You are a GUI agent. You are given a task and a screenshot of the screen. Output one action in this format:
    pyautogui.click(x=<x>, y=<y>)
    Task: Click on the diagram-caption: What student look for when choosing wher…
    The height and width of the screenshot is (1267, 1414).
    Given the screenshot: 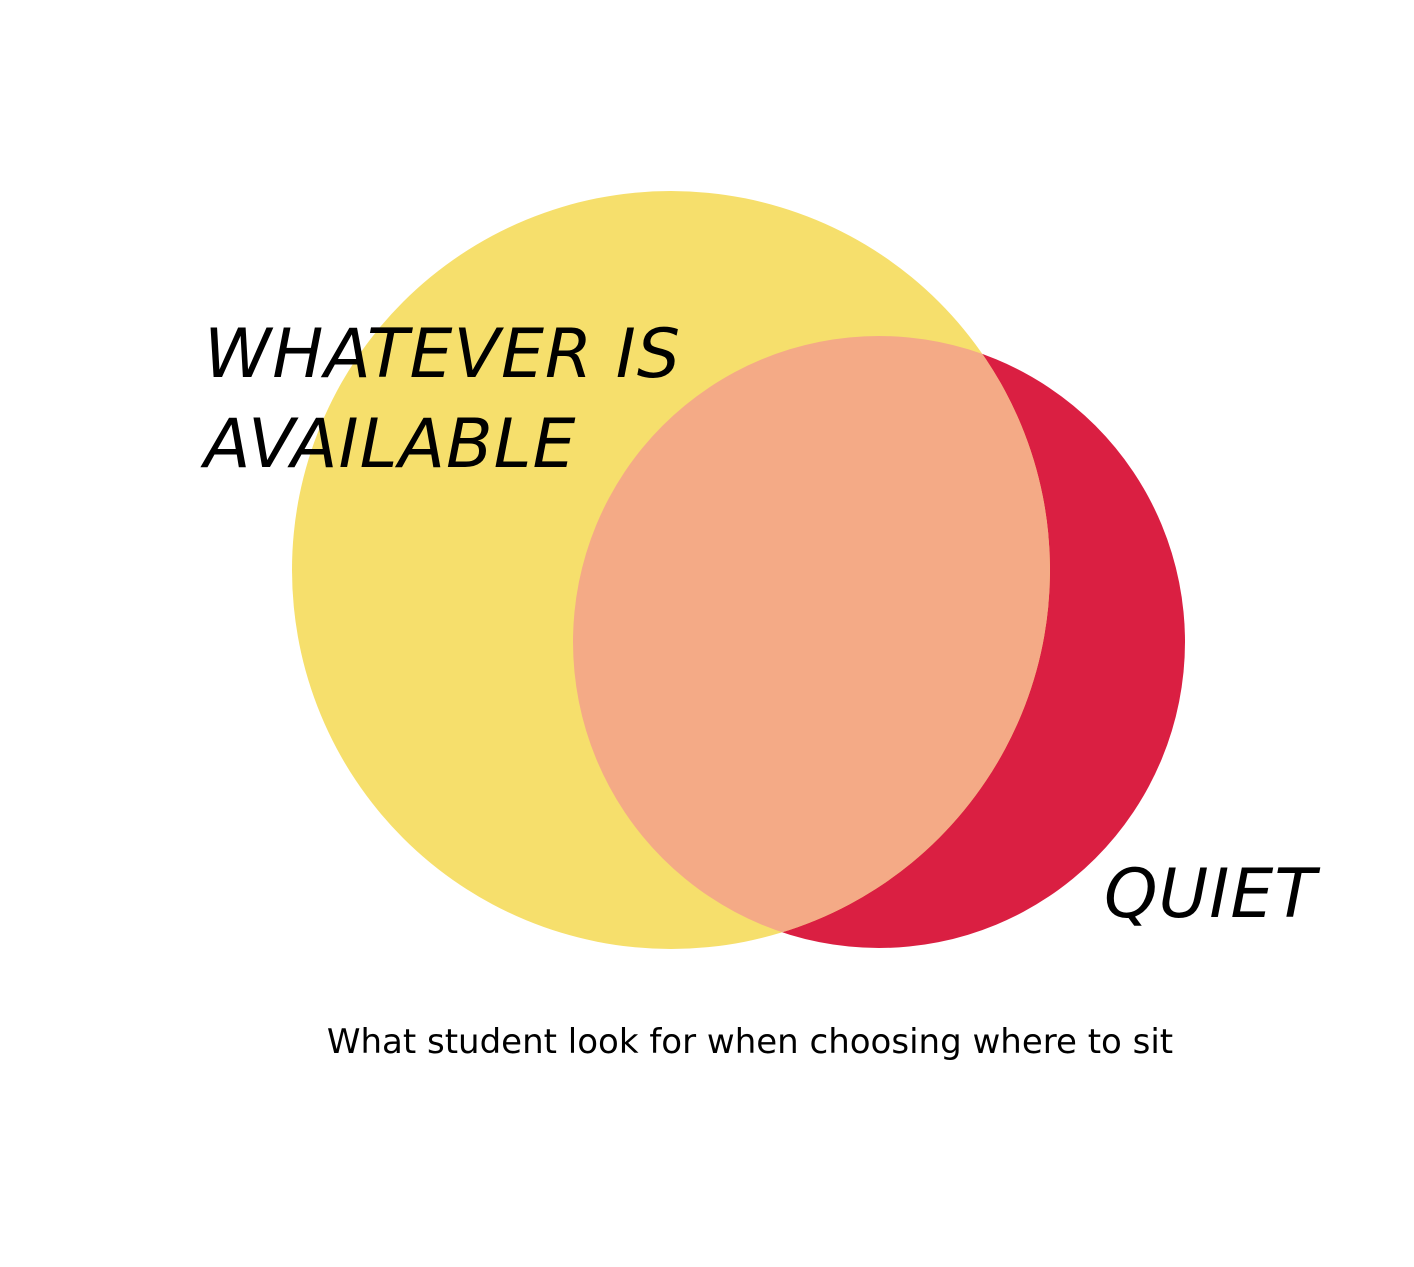 What is the action you would take?
    pyautogui.click(x=750, y=1042)
    